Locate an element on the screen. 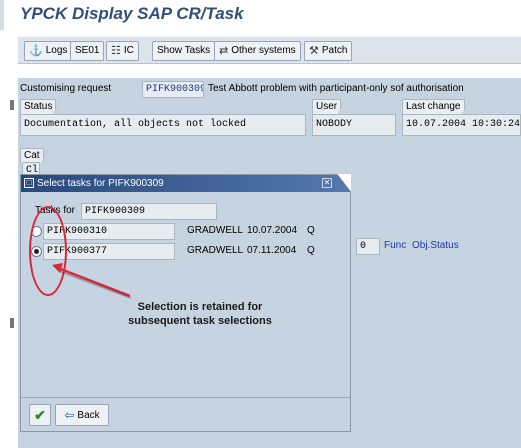 The height and width of the screenshot is (448, 521). callout-line-2: subsequent task selections is located at coordinates (200, 321).